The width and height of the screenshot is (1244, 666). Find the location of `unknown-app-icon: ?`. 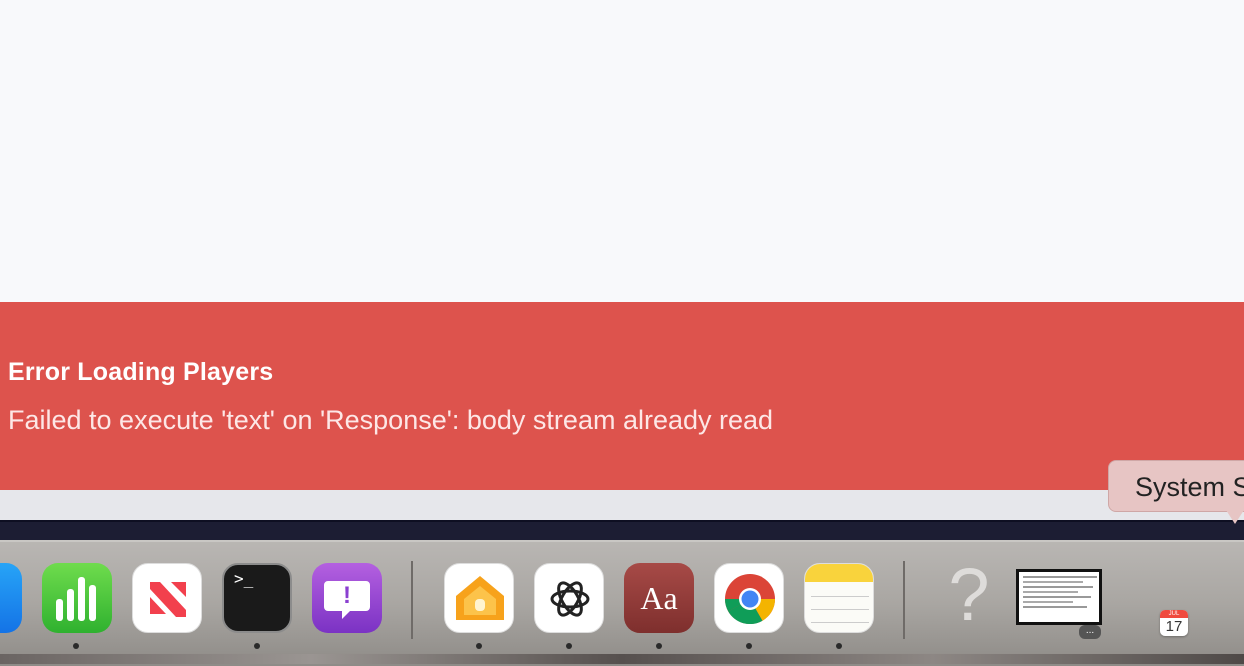

unknown-app-icon: ? is located at coordinates (969, 594).